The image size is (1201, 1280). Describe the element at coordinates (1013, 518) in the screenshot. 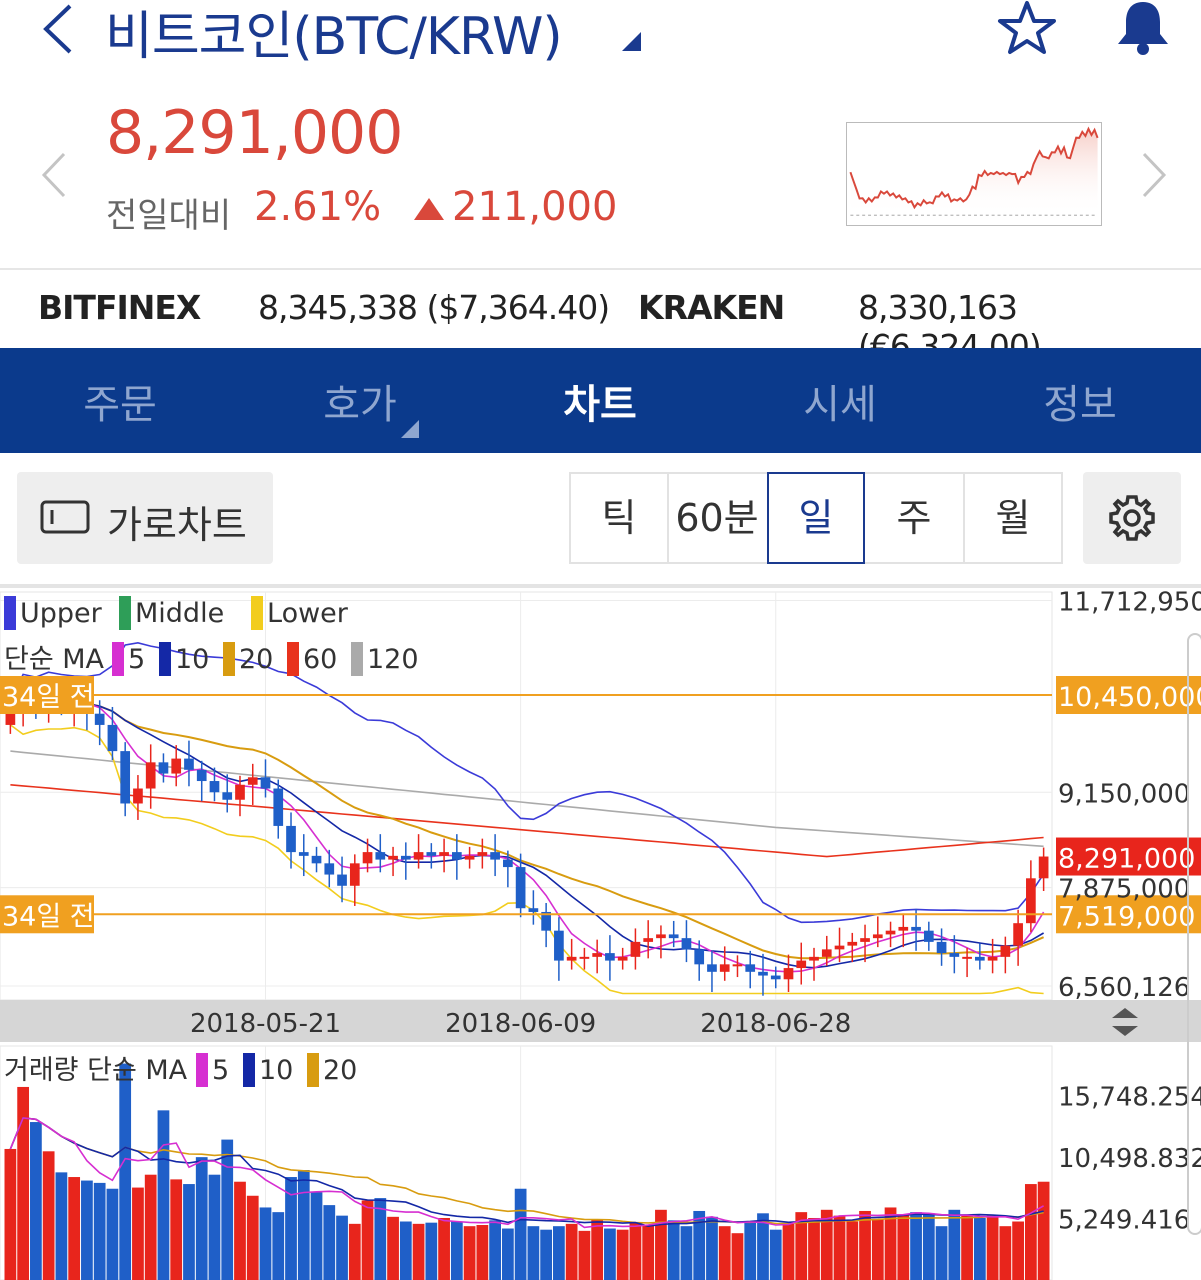

I see `period-month: 월` at that location.